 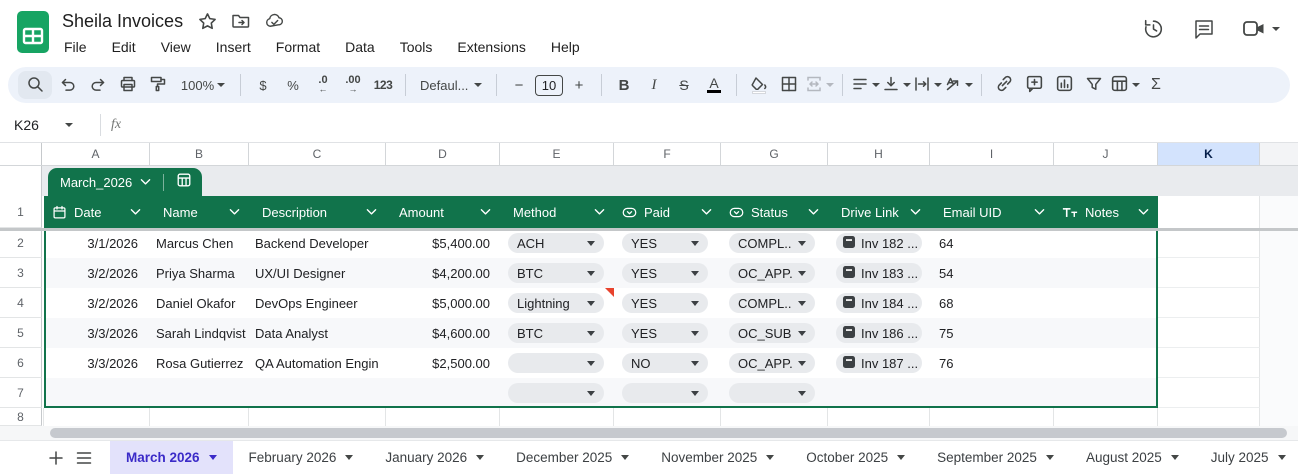 What do you see at coordinates (21, 333) in the screenshot?
I see `row-header-5: 5` at bounding box center [21, 333].